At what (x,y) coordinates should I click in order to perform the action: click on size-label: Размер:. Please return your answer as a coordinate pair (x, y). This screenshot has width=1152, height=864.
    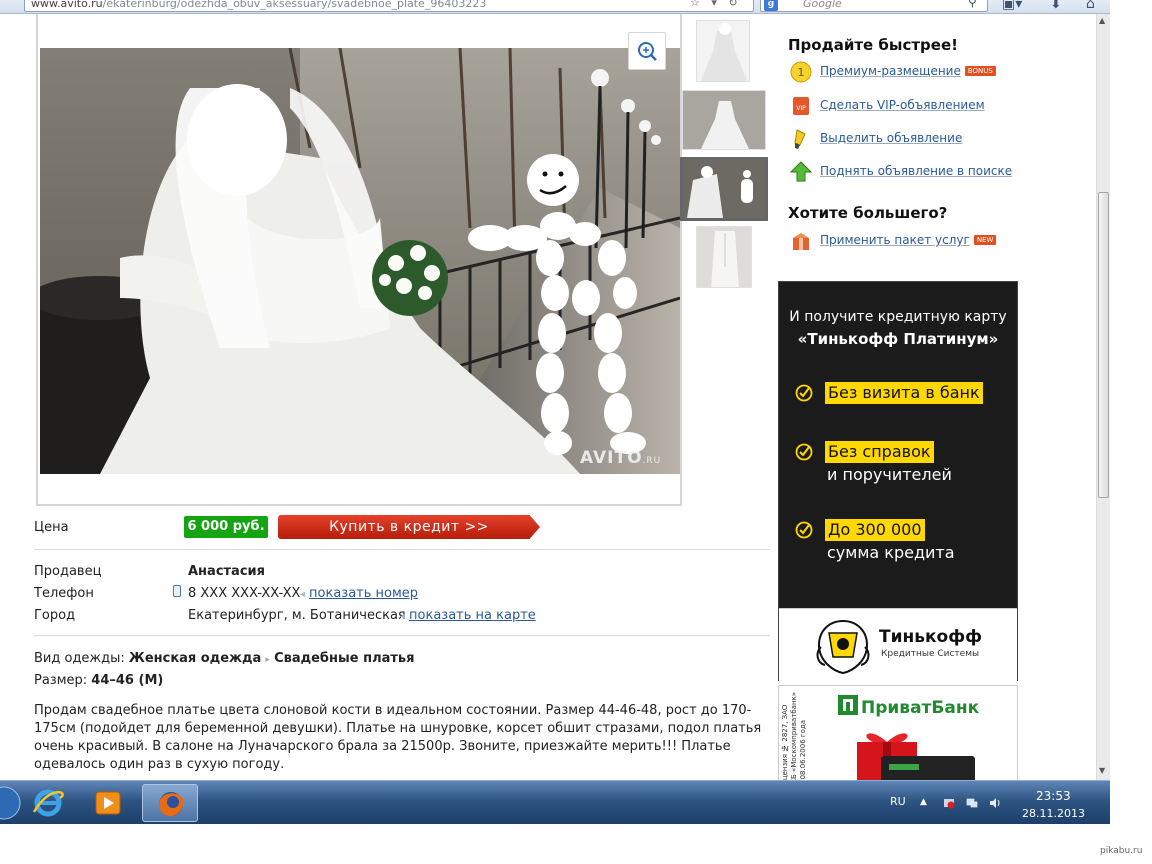
    Looking at the image, I should click on (61, 680).